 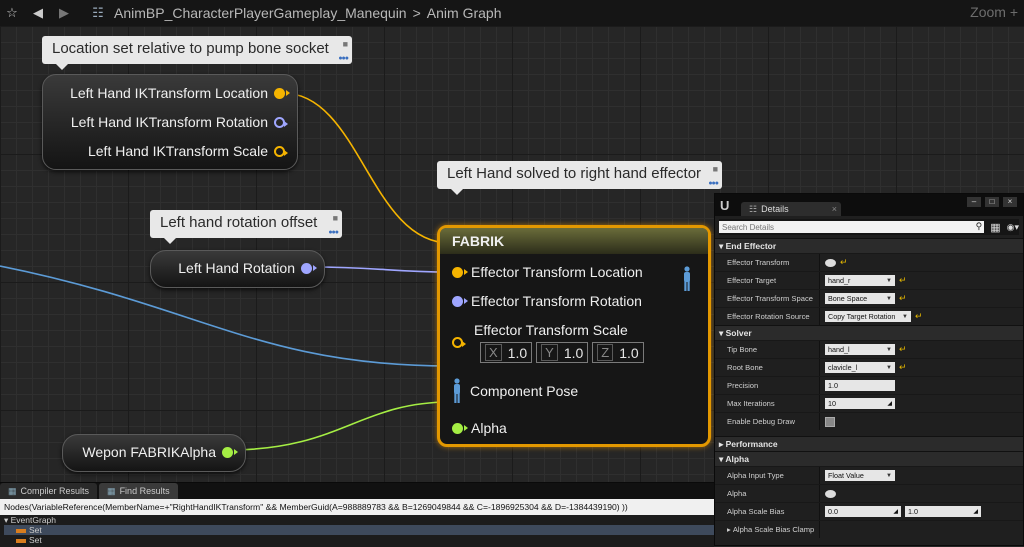 What do you see at coordinates (869, 205) in the screenshot?
I see `details-titlebar: U ☷ Details × – □ ×` at bounding box center [869, 205].